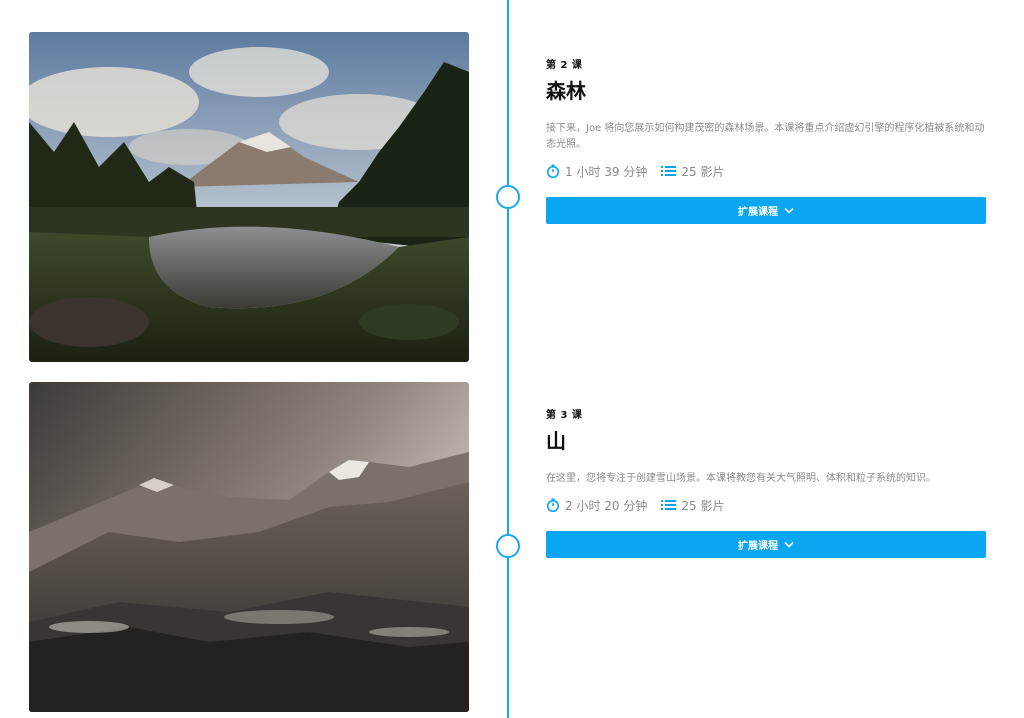 Image resolution: width=1024 pixels, height=718 pixels. What do you see at coordinates (606, 505) in the screenshot?
I see `duration-text: 2 小时 20 分钟` at bounding box center [606, 505].